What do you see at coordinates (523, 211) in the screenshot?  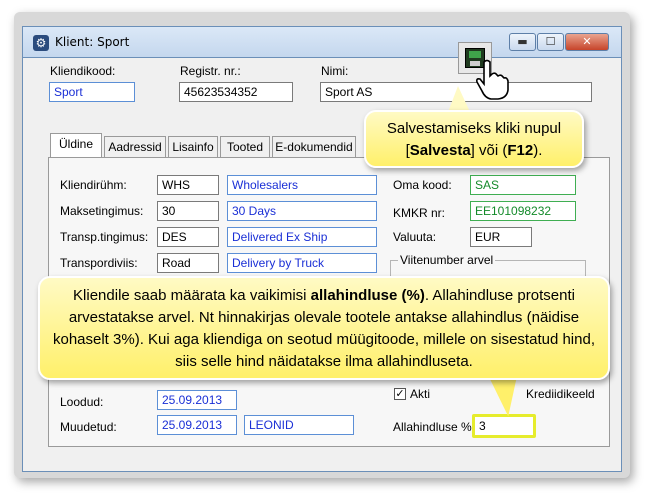 I see `vat-no-field: EE101098232` at bounding box center [523, 211].